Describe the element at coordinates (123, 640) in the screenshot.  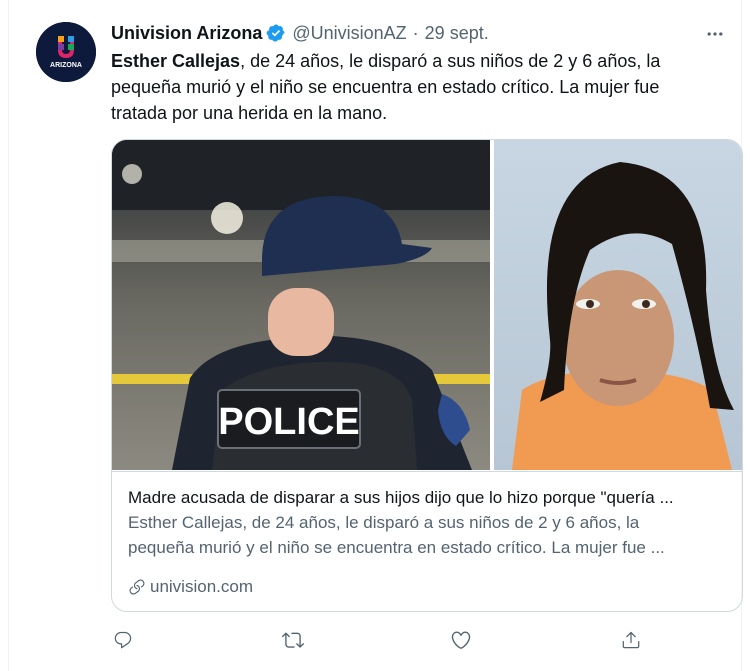
I see `reply-icon` at that location.